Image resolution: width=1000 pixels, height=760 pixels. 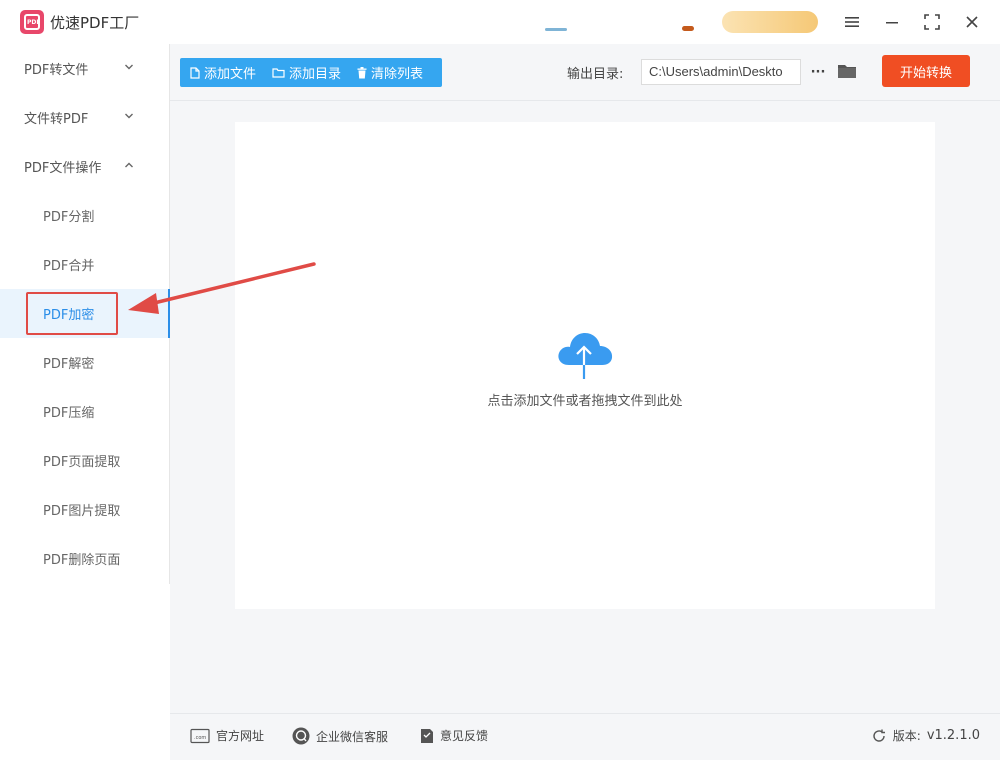 I want to click on clear-list-label: 清除列表, so click(x=397, y=74).